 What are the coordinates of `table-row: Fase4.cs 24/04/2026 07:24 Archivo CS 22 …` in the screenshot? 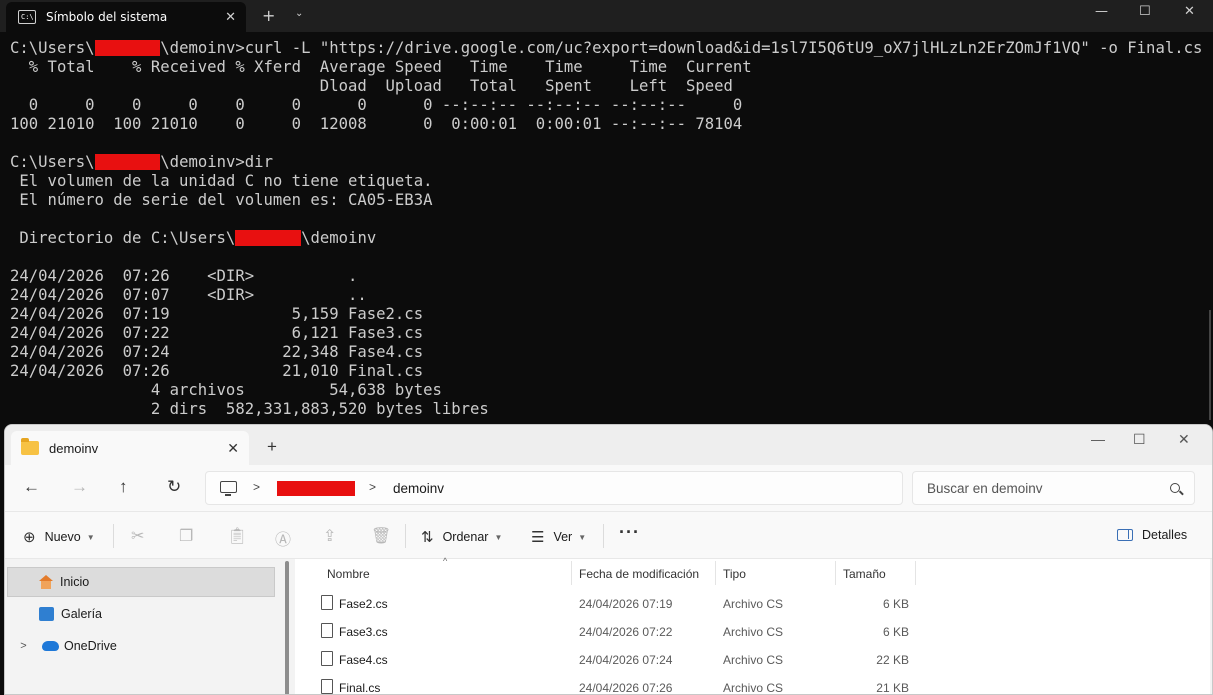 It's located at (752, 659).